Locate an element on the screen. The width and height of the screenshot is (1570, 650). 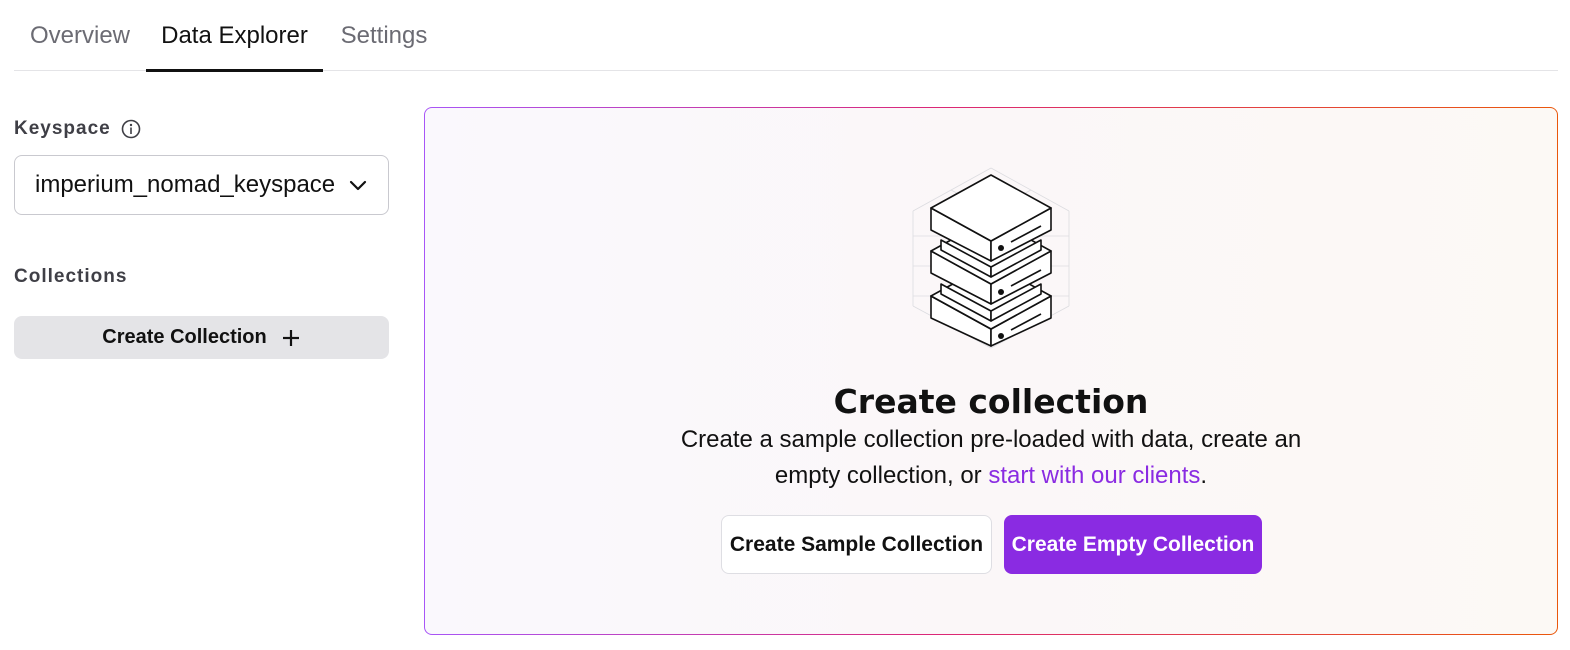
info-icon is located at coordinates (131, 129).